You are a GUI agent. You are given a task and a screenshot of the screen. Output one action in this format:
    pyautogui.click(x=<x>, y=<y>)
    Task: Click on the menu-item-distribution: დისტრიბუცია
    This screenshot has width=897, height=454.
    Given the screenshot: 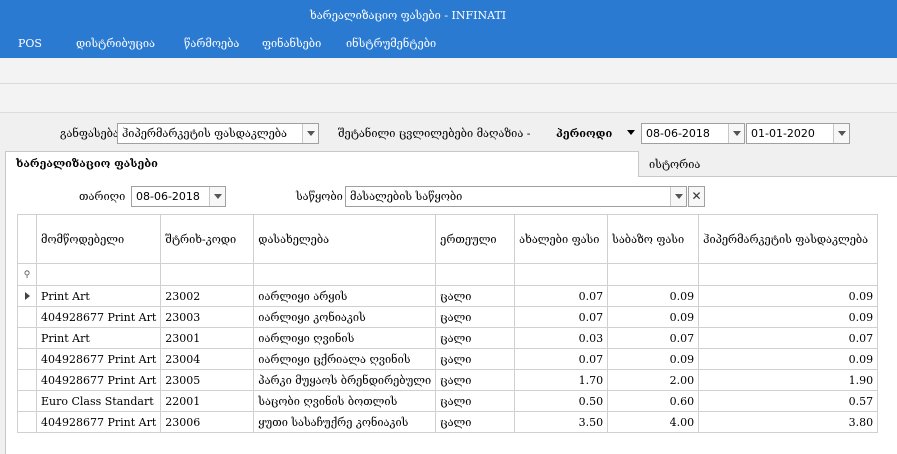 What is the action you would take?
    pyautogui.click(x=115, y=43)
    